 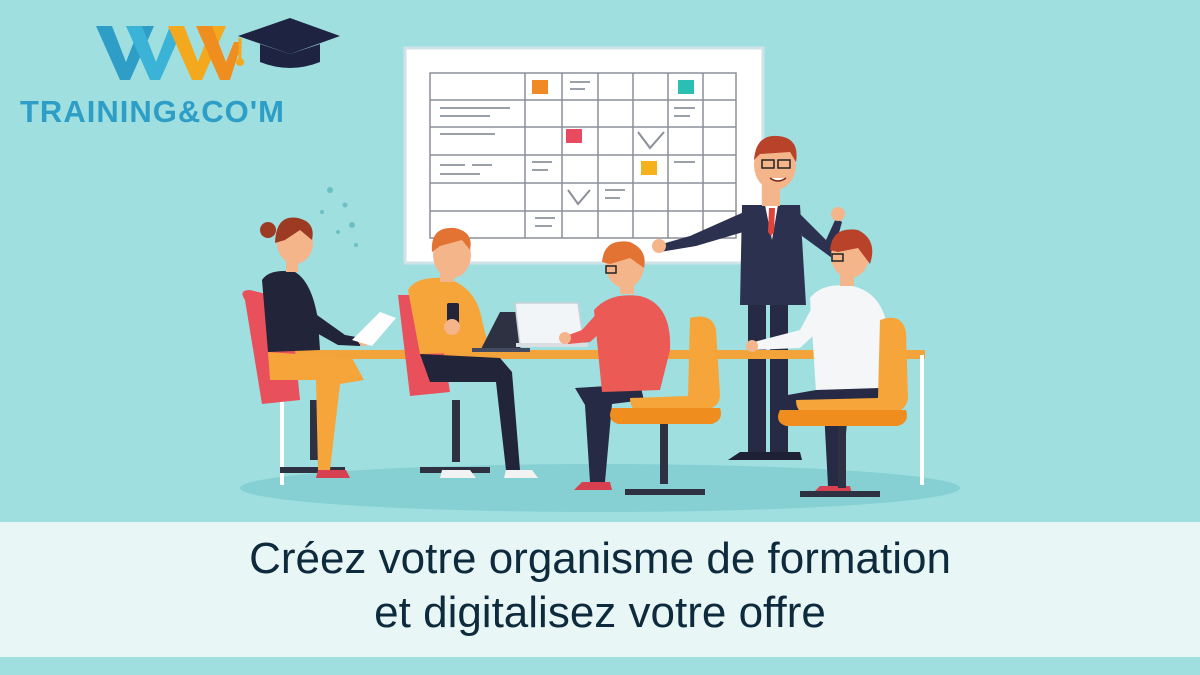 What do you see at coordinates (600, 558) in the screenshot?
I see `headline-line-1: Créez votre organisme de formation` at bounding box center [600, 558].